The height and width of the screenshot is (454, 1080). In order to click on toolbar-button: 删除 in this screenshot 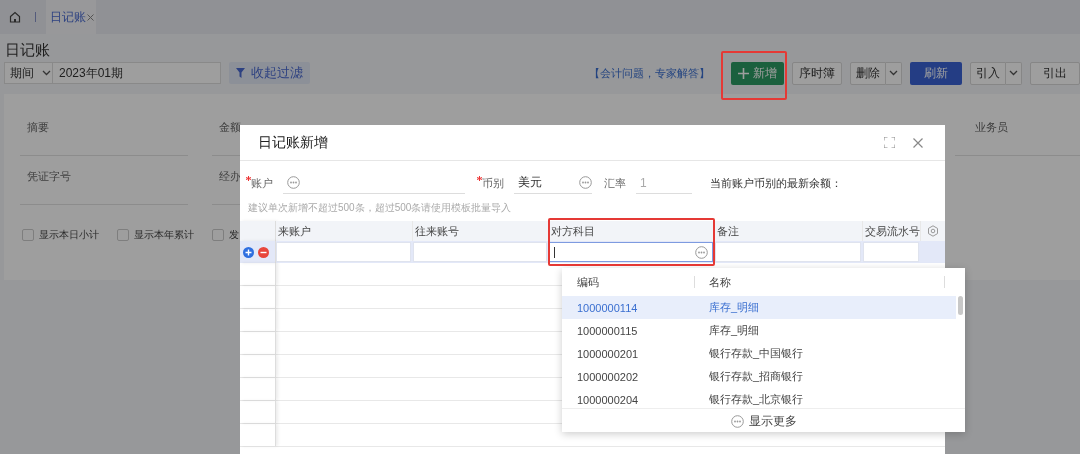, I will do `click(868, 73)`.